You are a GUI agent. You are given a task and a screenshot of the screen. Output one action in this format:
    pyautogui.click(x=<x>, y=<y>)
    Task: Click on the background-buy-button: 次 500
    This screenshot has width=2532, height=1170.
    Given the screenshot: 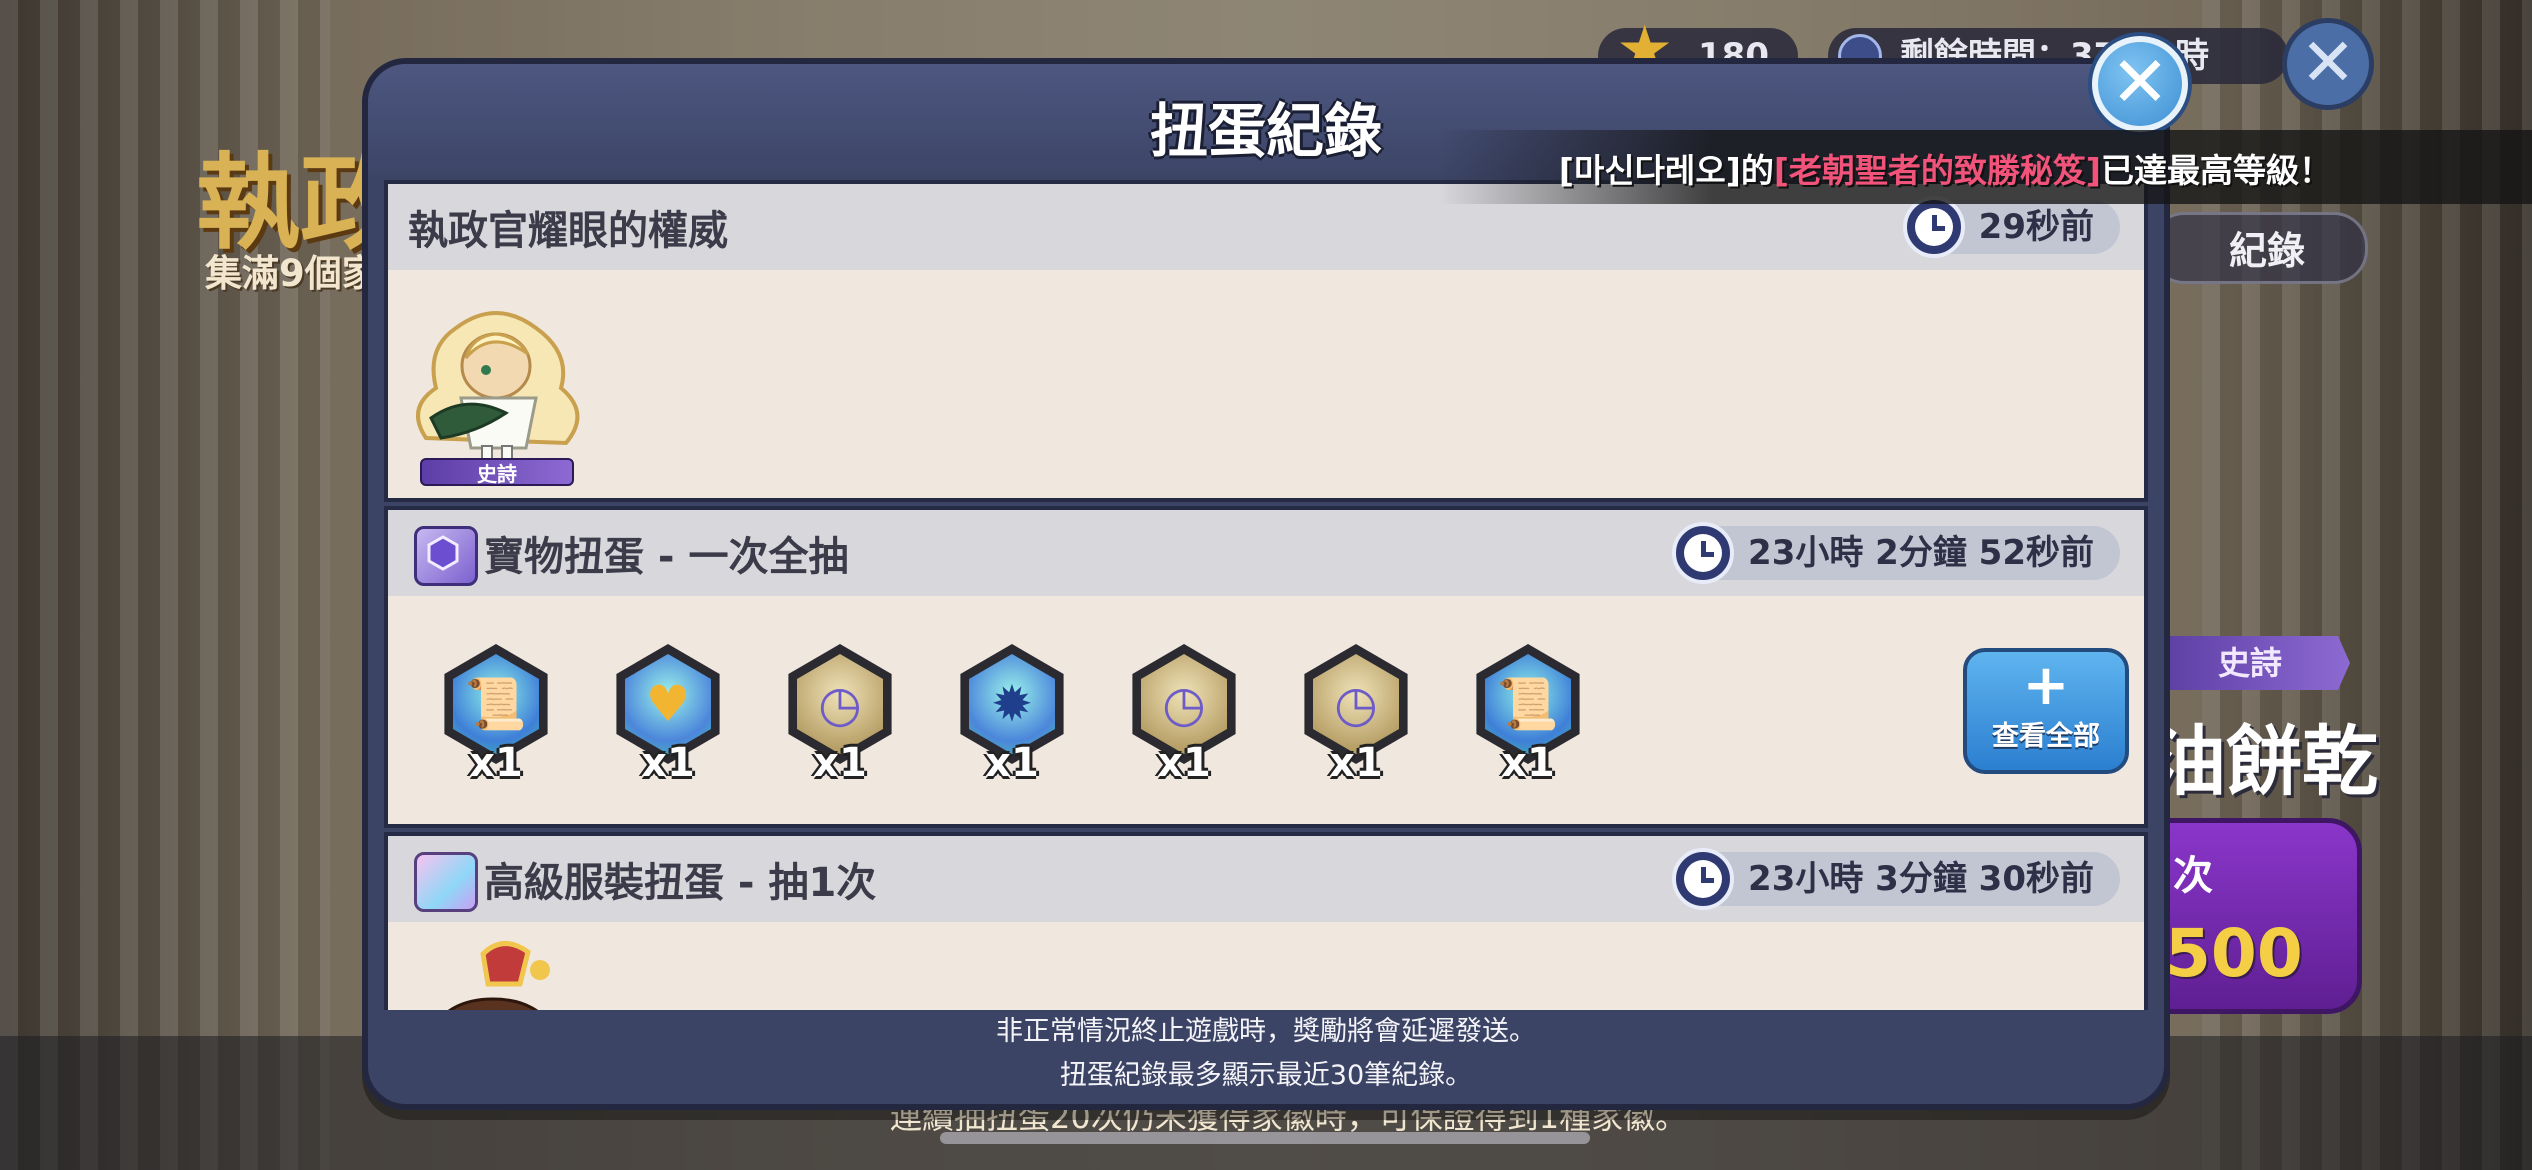 What is the action you would take?
    pyautogui.click(x=2256, y=916)
    